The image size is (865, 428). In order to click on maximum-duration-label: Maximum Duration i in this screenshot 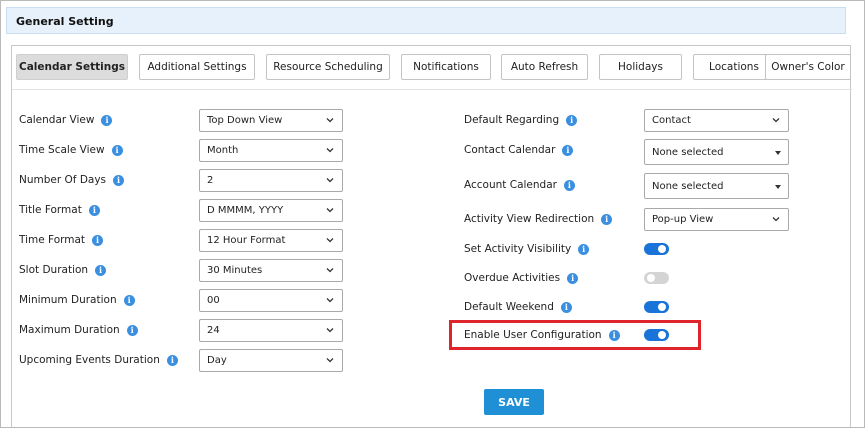, I will do `click(78, 330)`.